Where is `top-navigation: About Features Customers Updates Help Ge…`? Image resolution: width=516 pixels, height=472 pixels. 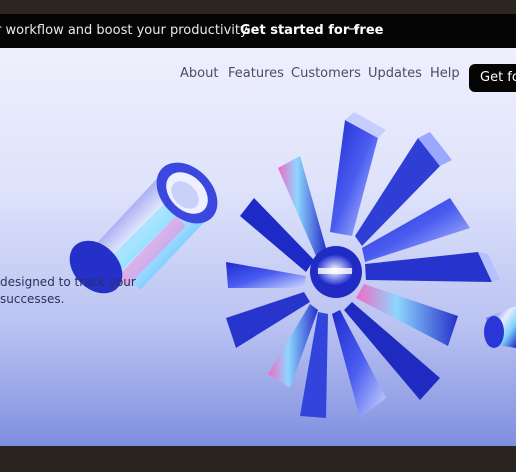
top-navigation: About Features Customers Updates Help Ge… is located at coordinates (258, 78).